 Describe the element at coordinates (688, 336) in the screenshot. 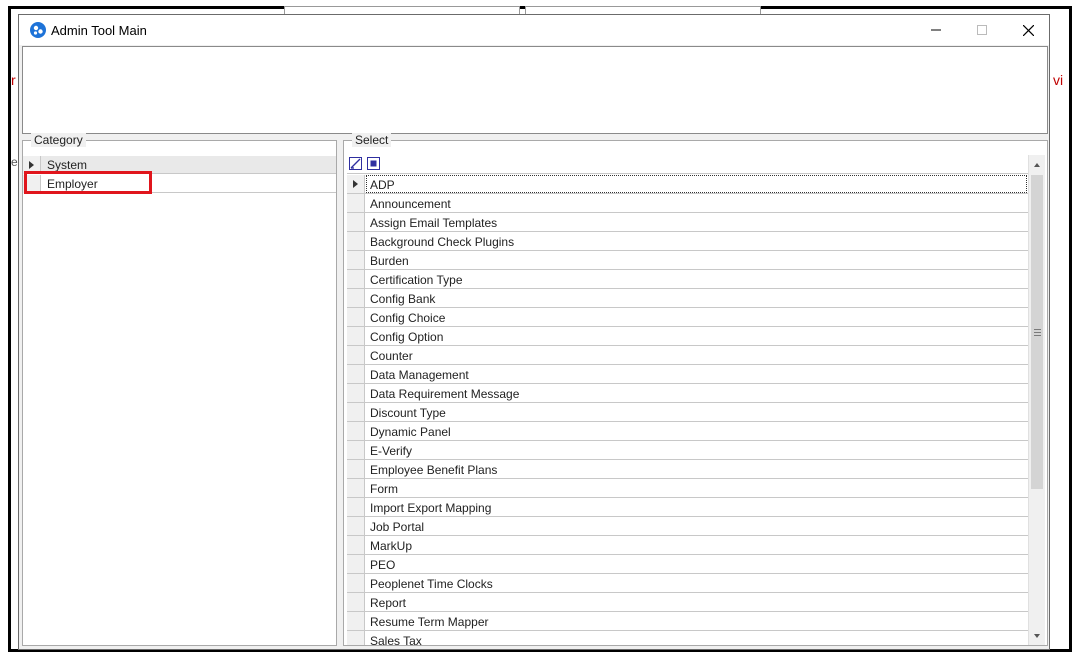

I see `select-item-row: Config Option` at that location.